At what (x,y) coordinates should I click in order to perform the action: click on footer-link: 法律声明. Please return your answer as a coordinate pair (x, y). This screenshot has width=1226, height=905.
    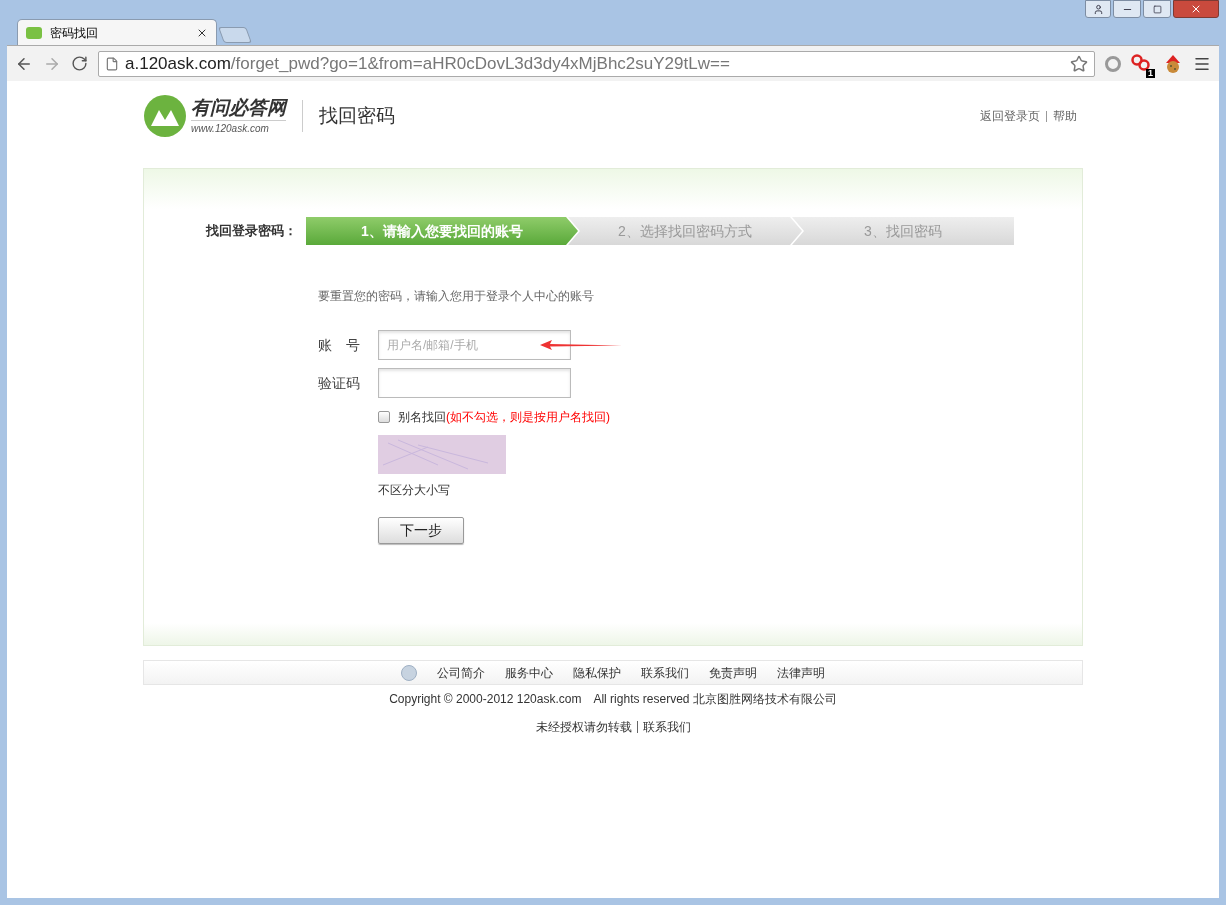
    Looking at the image, I should click on (801, 672).